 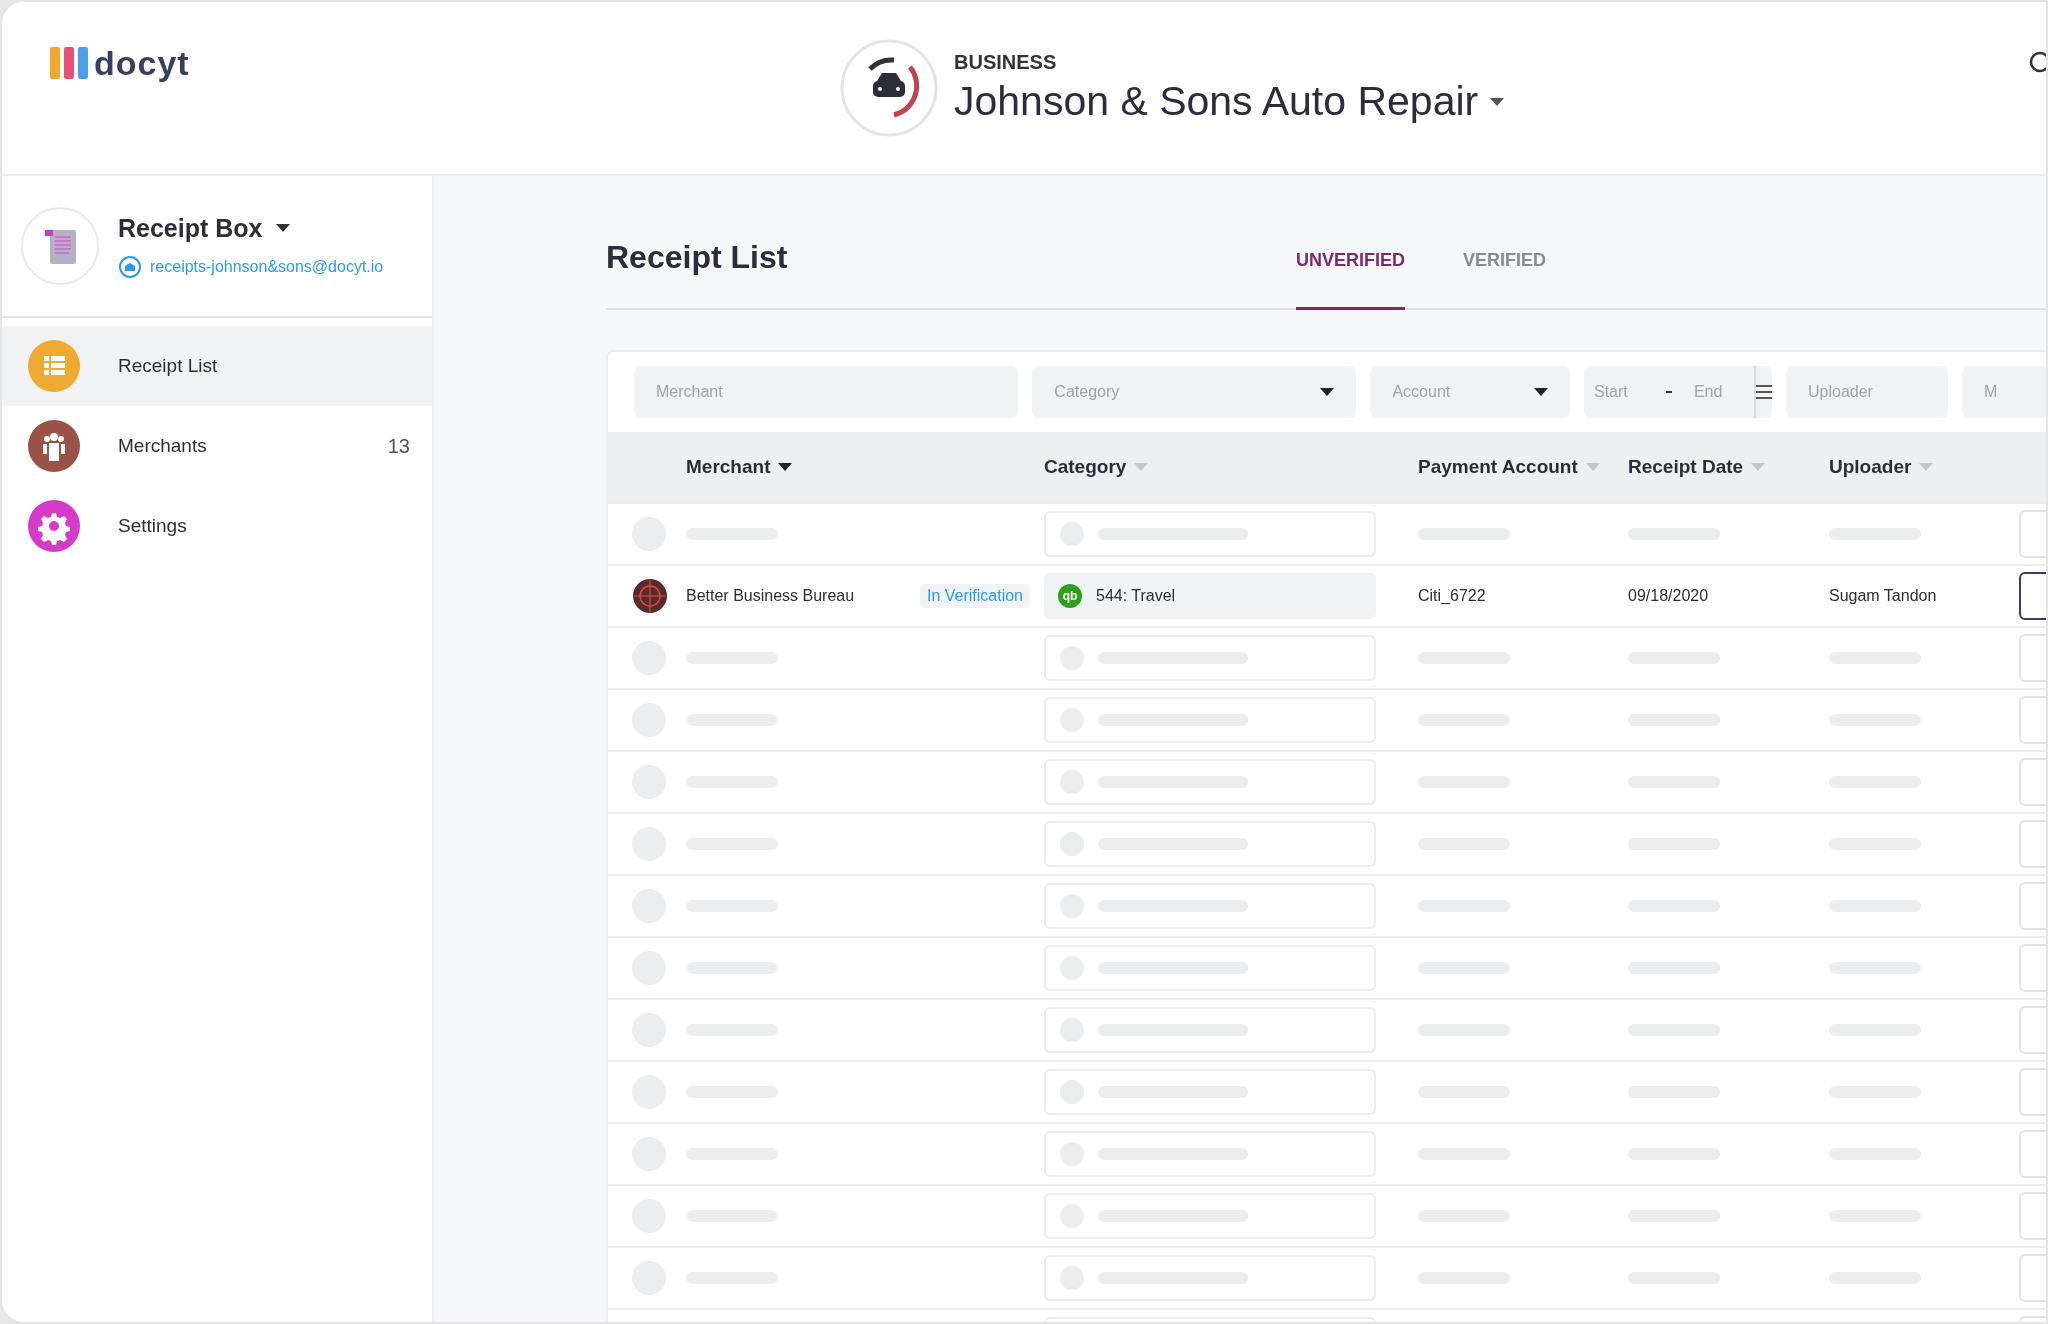 I want to click on filter-input: Uploader, so click(x=1867, y=392).